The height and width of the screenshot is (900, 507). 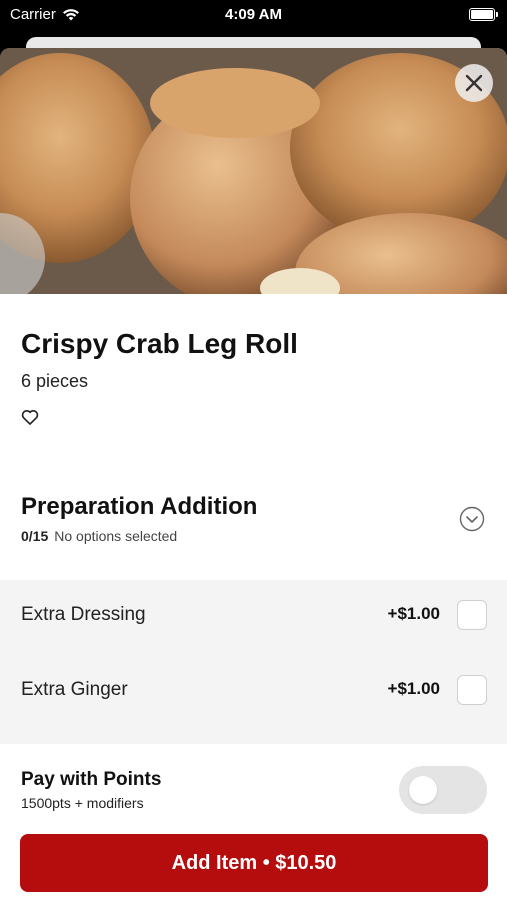 What do you see at coordinates (82, 803) in the screenshot?
I see `pay-with-points-sub: 1500pts + modifiers` at bounding box center [82, 803].